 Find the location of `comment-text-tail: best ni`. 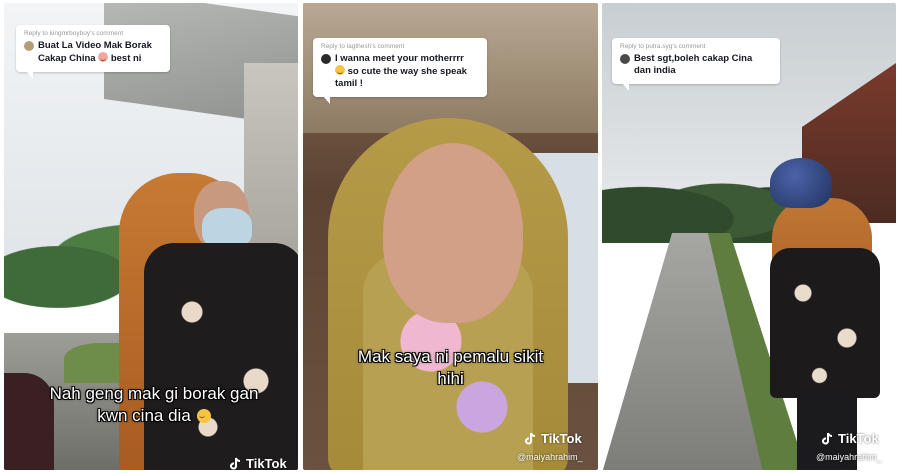

comment-text-tail: best ni is located at coordinates (126, 58).